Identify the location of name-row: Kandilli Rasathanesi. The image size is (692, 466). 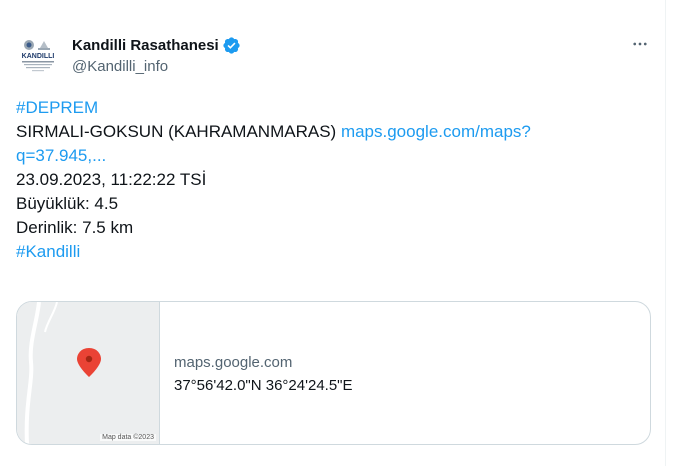
(156, 45).